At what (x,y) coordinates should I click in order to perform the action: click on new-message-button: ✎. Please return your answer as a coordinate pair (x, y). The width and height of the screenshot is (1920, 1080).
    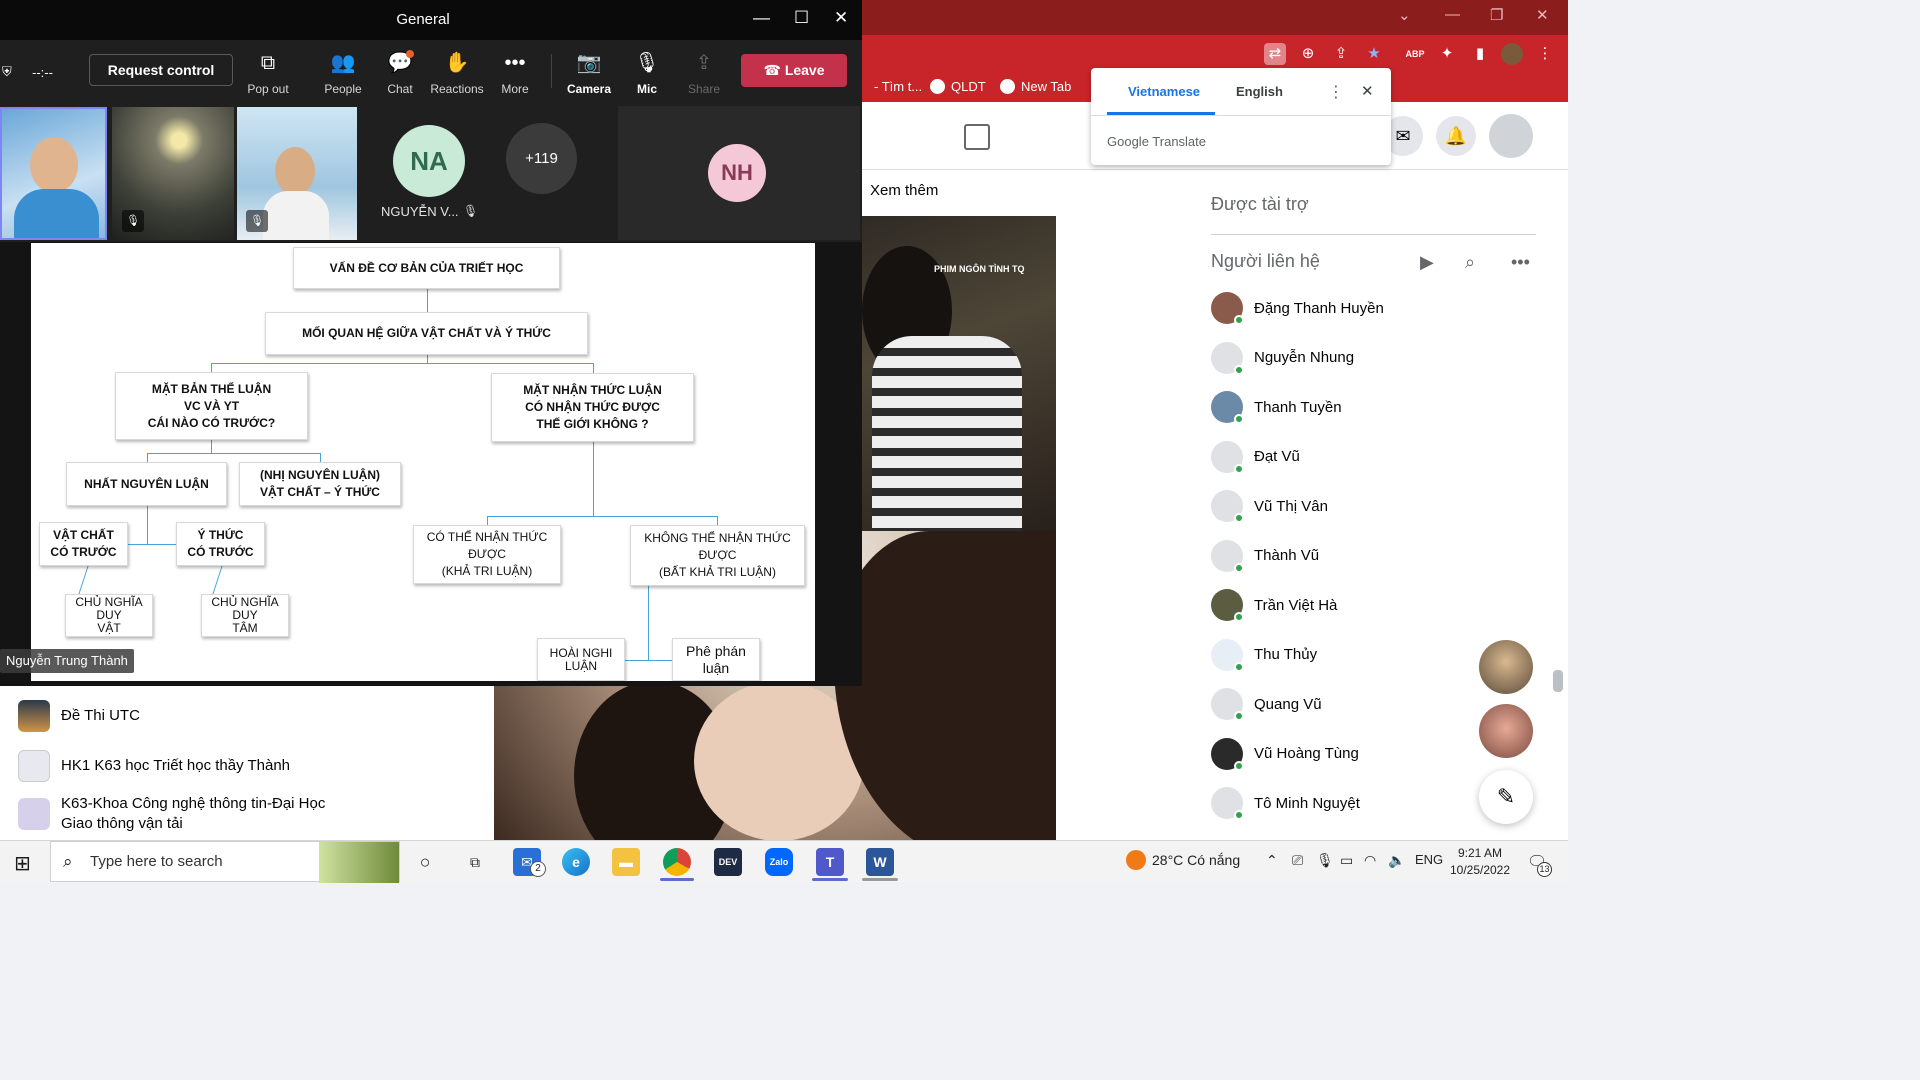
    Looking at the image, I should click on (1506, 797).